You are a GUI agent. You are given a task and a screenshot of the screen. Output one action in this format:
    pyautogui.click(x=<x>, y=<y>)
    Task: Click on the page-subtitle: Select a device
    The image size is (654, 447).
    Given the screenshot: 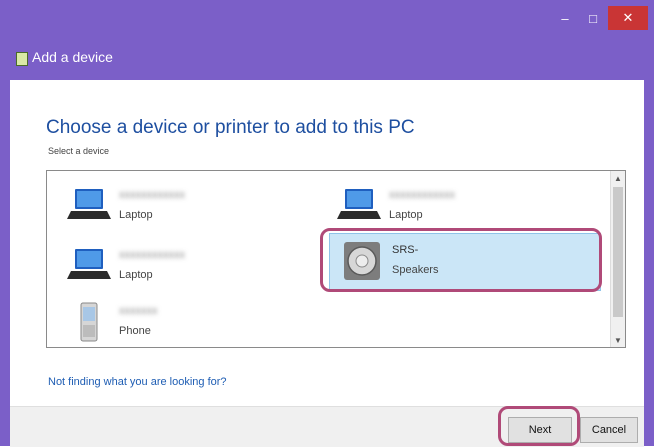 What is the action you would take?
    pyautogui.click(x=79, y=151)
    